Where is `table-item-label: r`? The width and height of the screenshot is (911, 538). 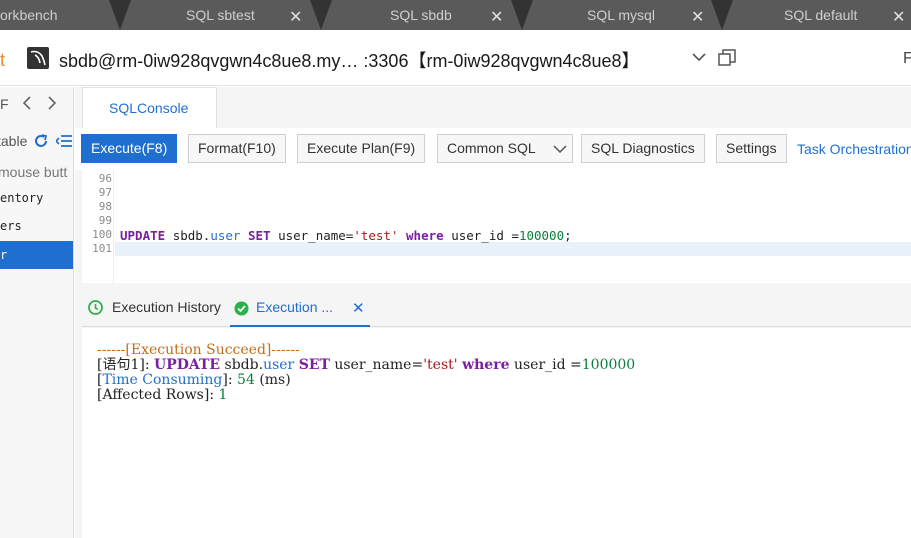 table-item-label: r is located at coordinates (4, 255).